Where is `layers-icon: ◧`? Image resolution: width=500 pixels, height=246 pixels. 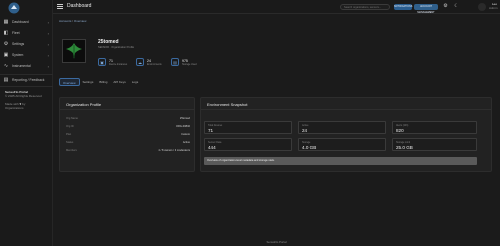 layers-icon: ◧ is located at coordinates (6, 33).